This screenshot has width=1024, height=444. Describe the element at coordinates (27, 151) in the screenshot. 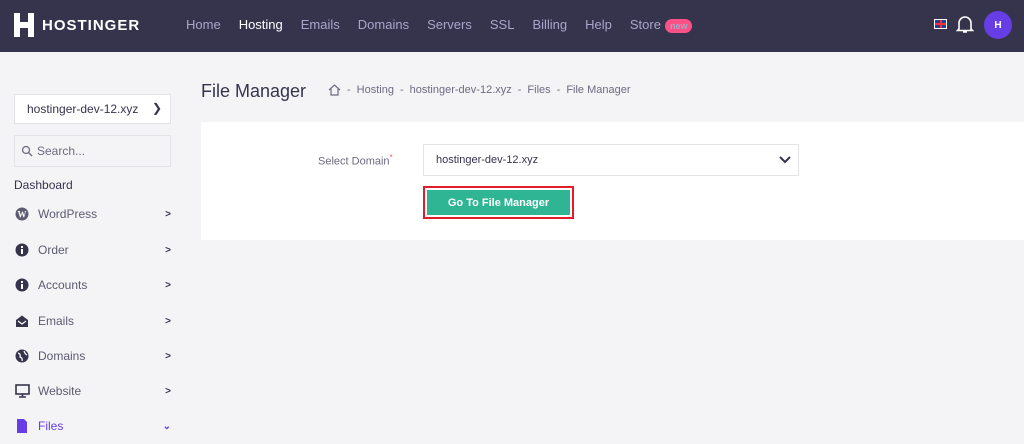

I see `search-icon` at that location.